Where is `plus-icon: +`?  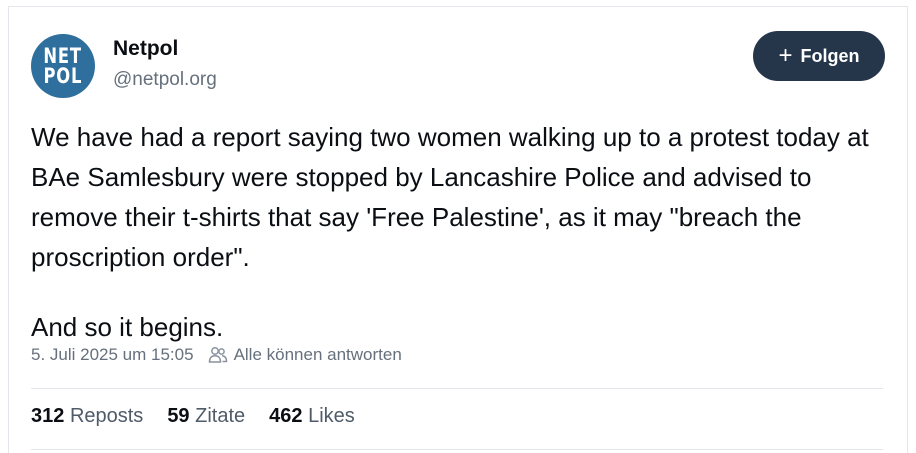
plus-icon: + is located at coordinates (785, 55).